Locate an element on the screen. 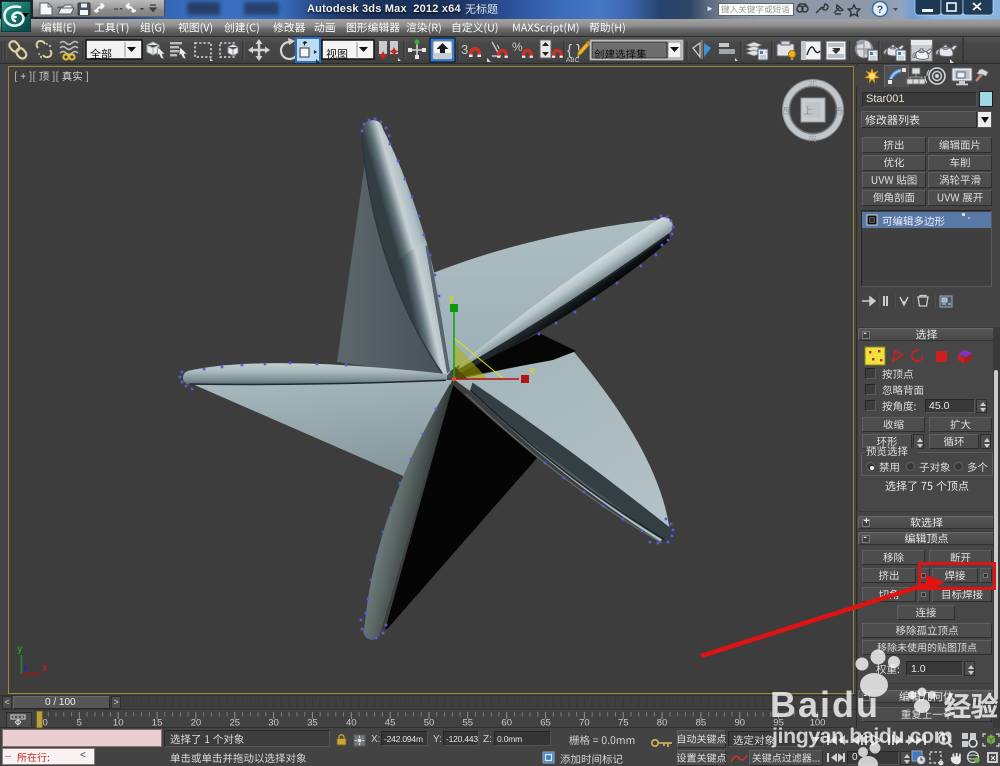  svg-text: 0 is located at coordinates (45, 723).